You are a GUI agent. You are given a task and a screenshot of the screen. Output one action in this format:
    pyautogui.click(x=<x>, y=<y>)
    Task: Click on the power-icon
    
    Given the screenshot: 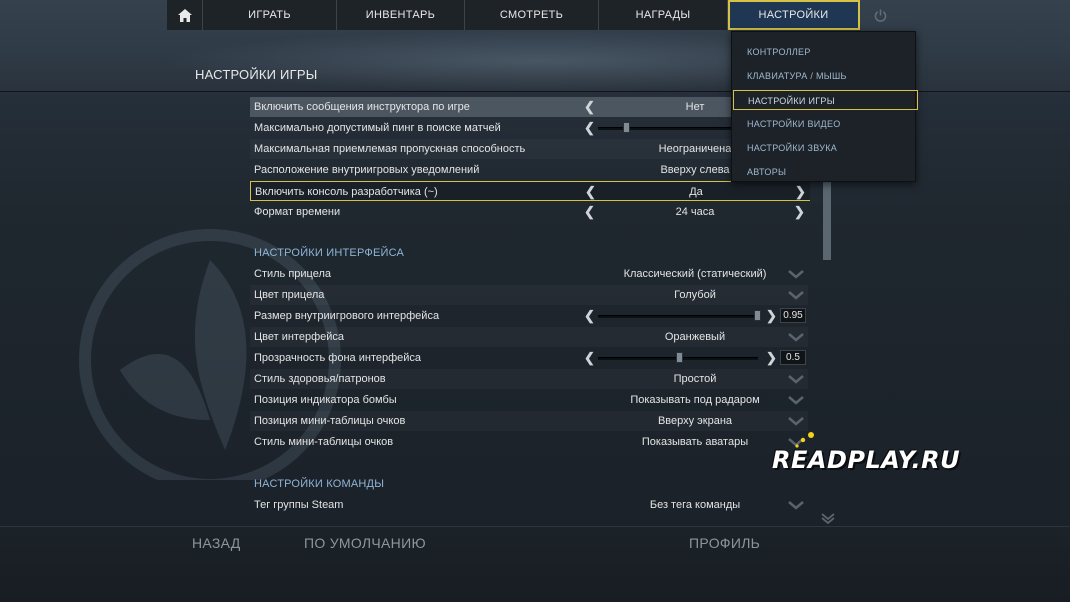 What is the action you would take?
    pyautogui.click(x=880, y=15)
    